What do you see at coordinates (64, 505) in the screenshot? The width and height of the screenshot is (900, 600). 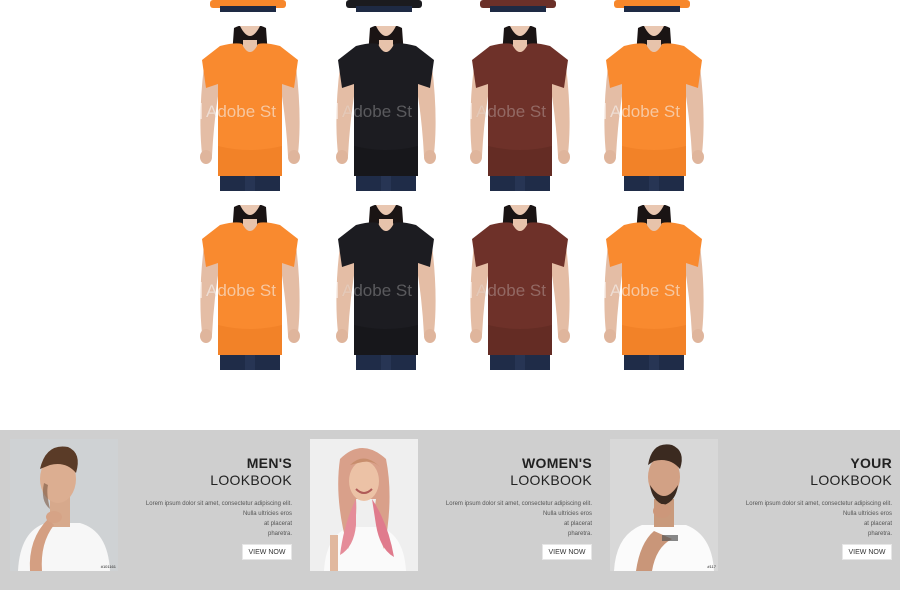 I see `lookbook-image: #101161` at bounding box center [64, 505].